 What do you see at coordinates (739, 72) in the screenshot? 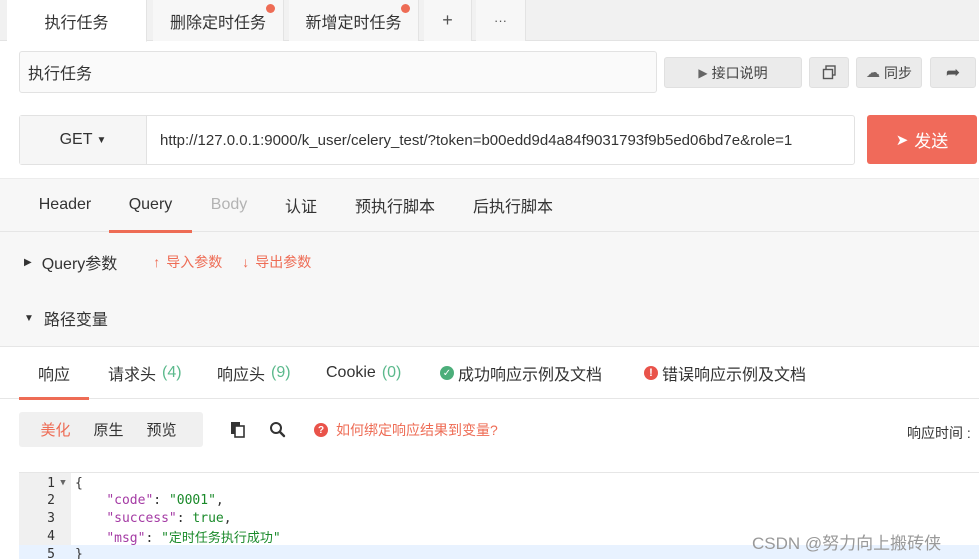
I see `api-doc-label: 接口说明` at bounding box center [739, 72].